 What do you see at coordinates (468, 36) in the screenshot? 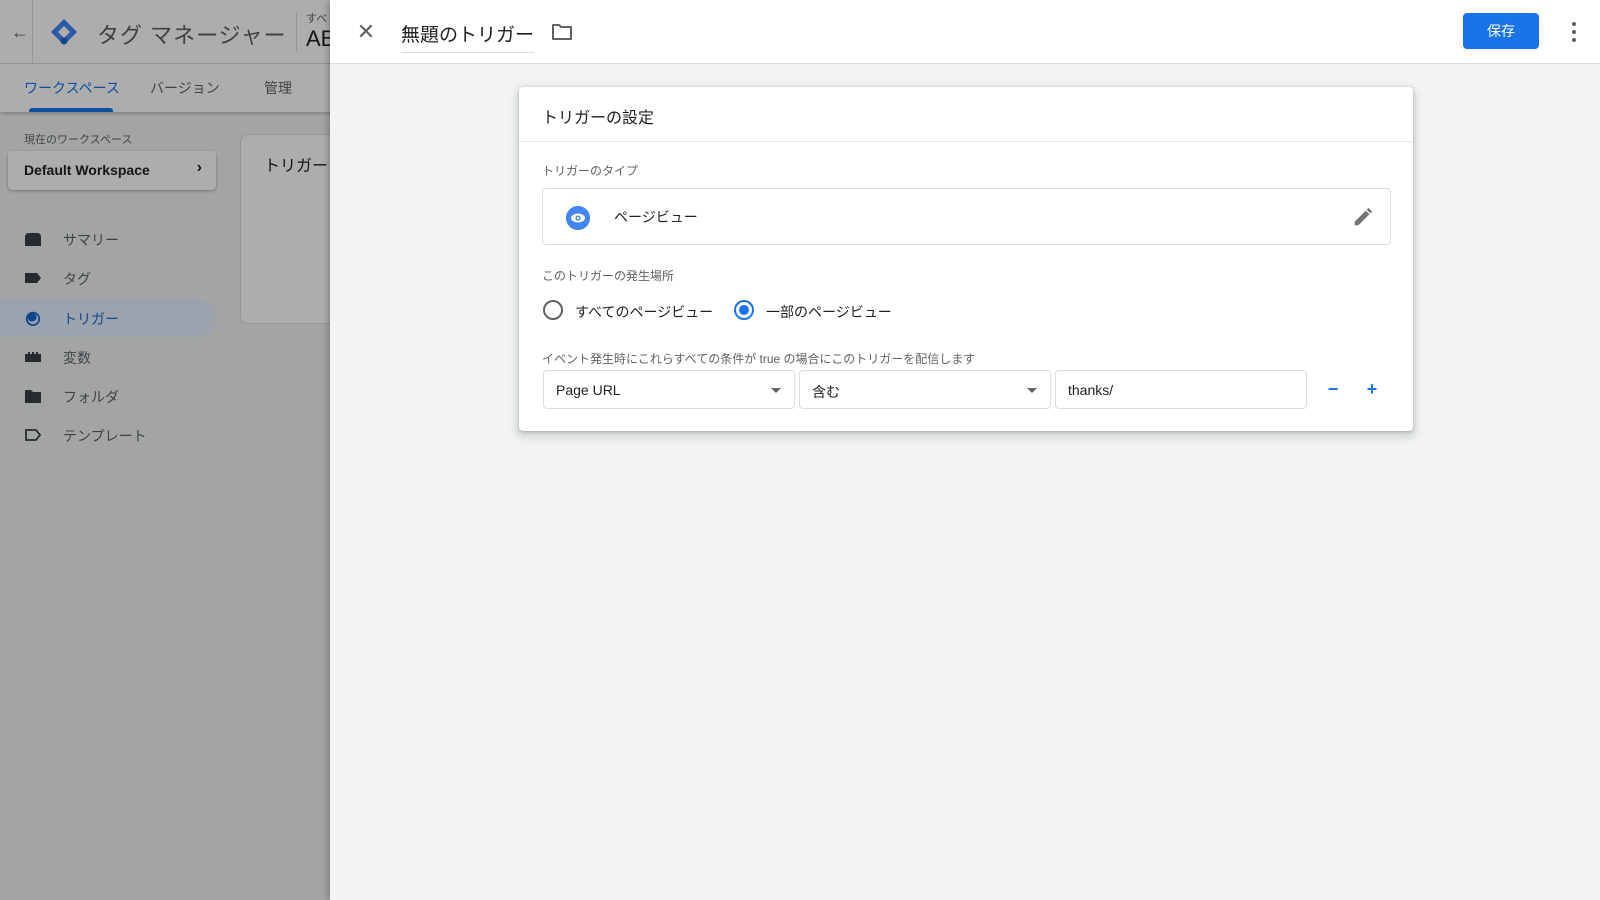
I see `trigger-name-field: 無題のトリガー` at bounding box center [468, 36].